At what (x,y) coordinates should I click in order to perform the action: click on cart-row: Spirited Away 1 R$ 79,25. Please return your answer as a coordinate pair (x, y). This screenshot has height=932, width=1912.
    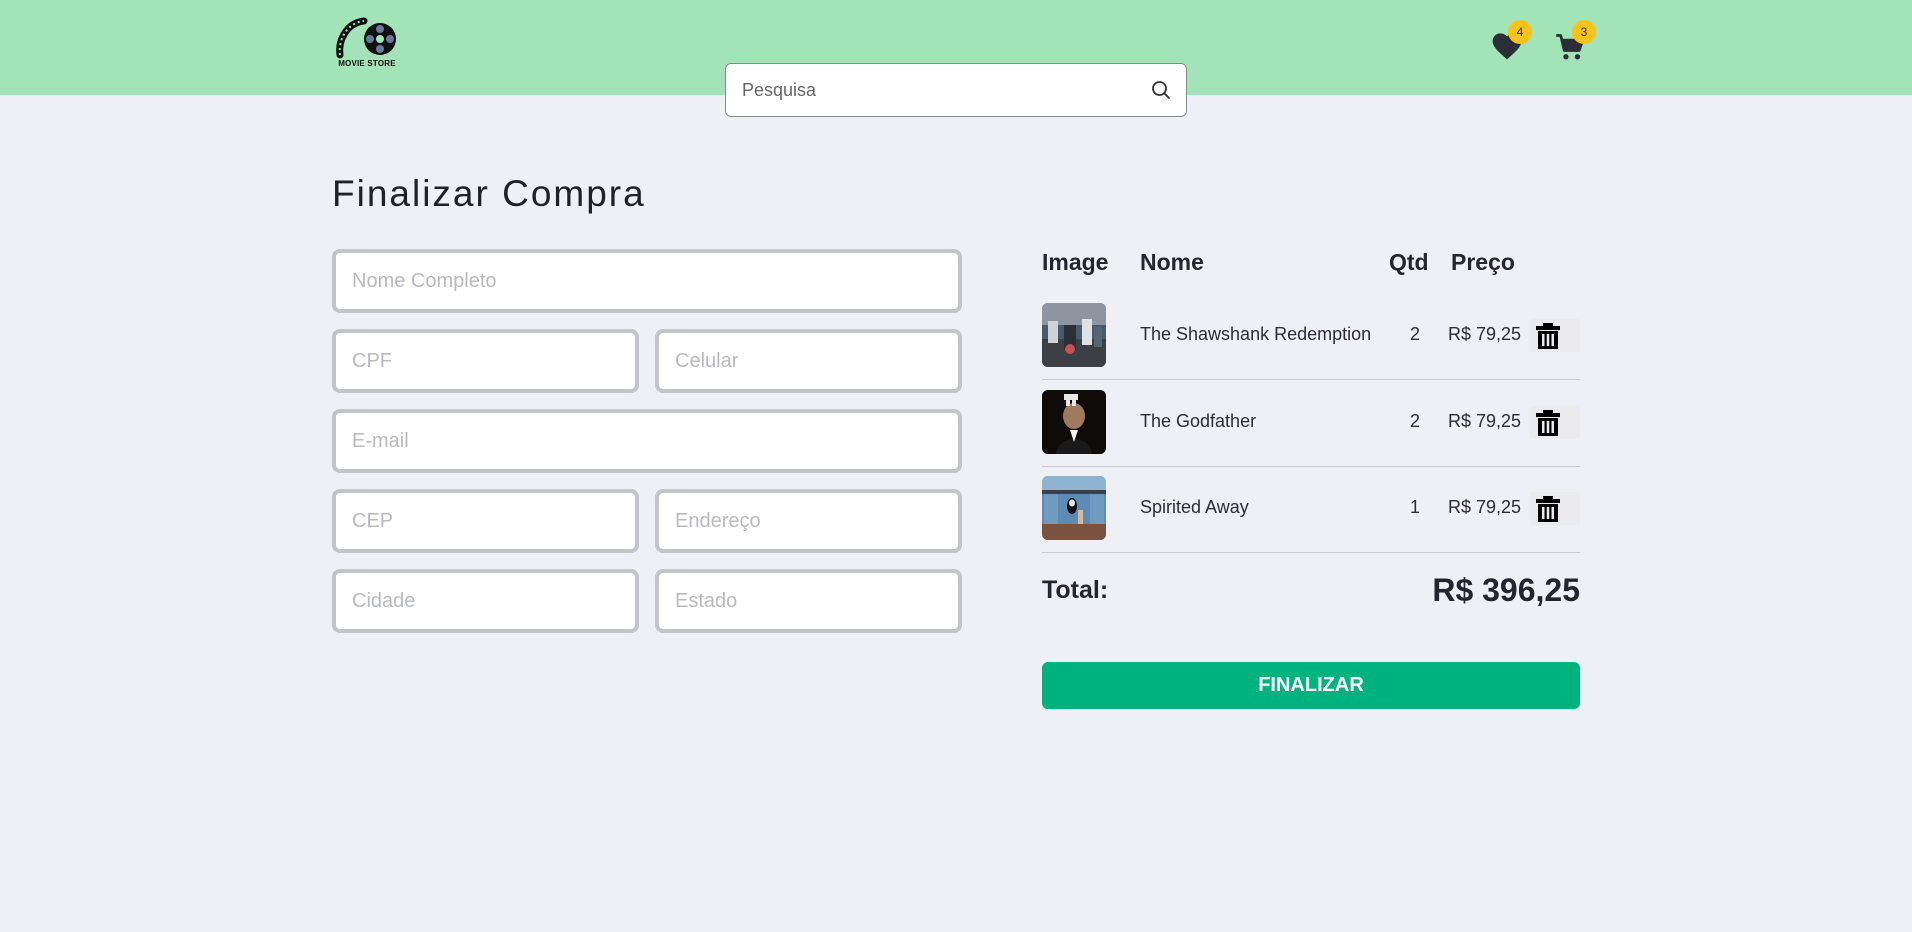
    Looking at the image, I should click on (1311, 509).